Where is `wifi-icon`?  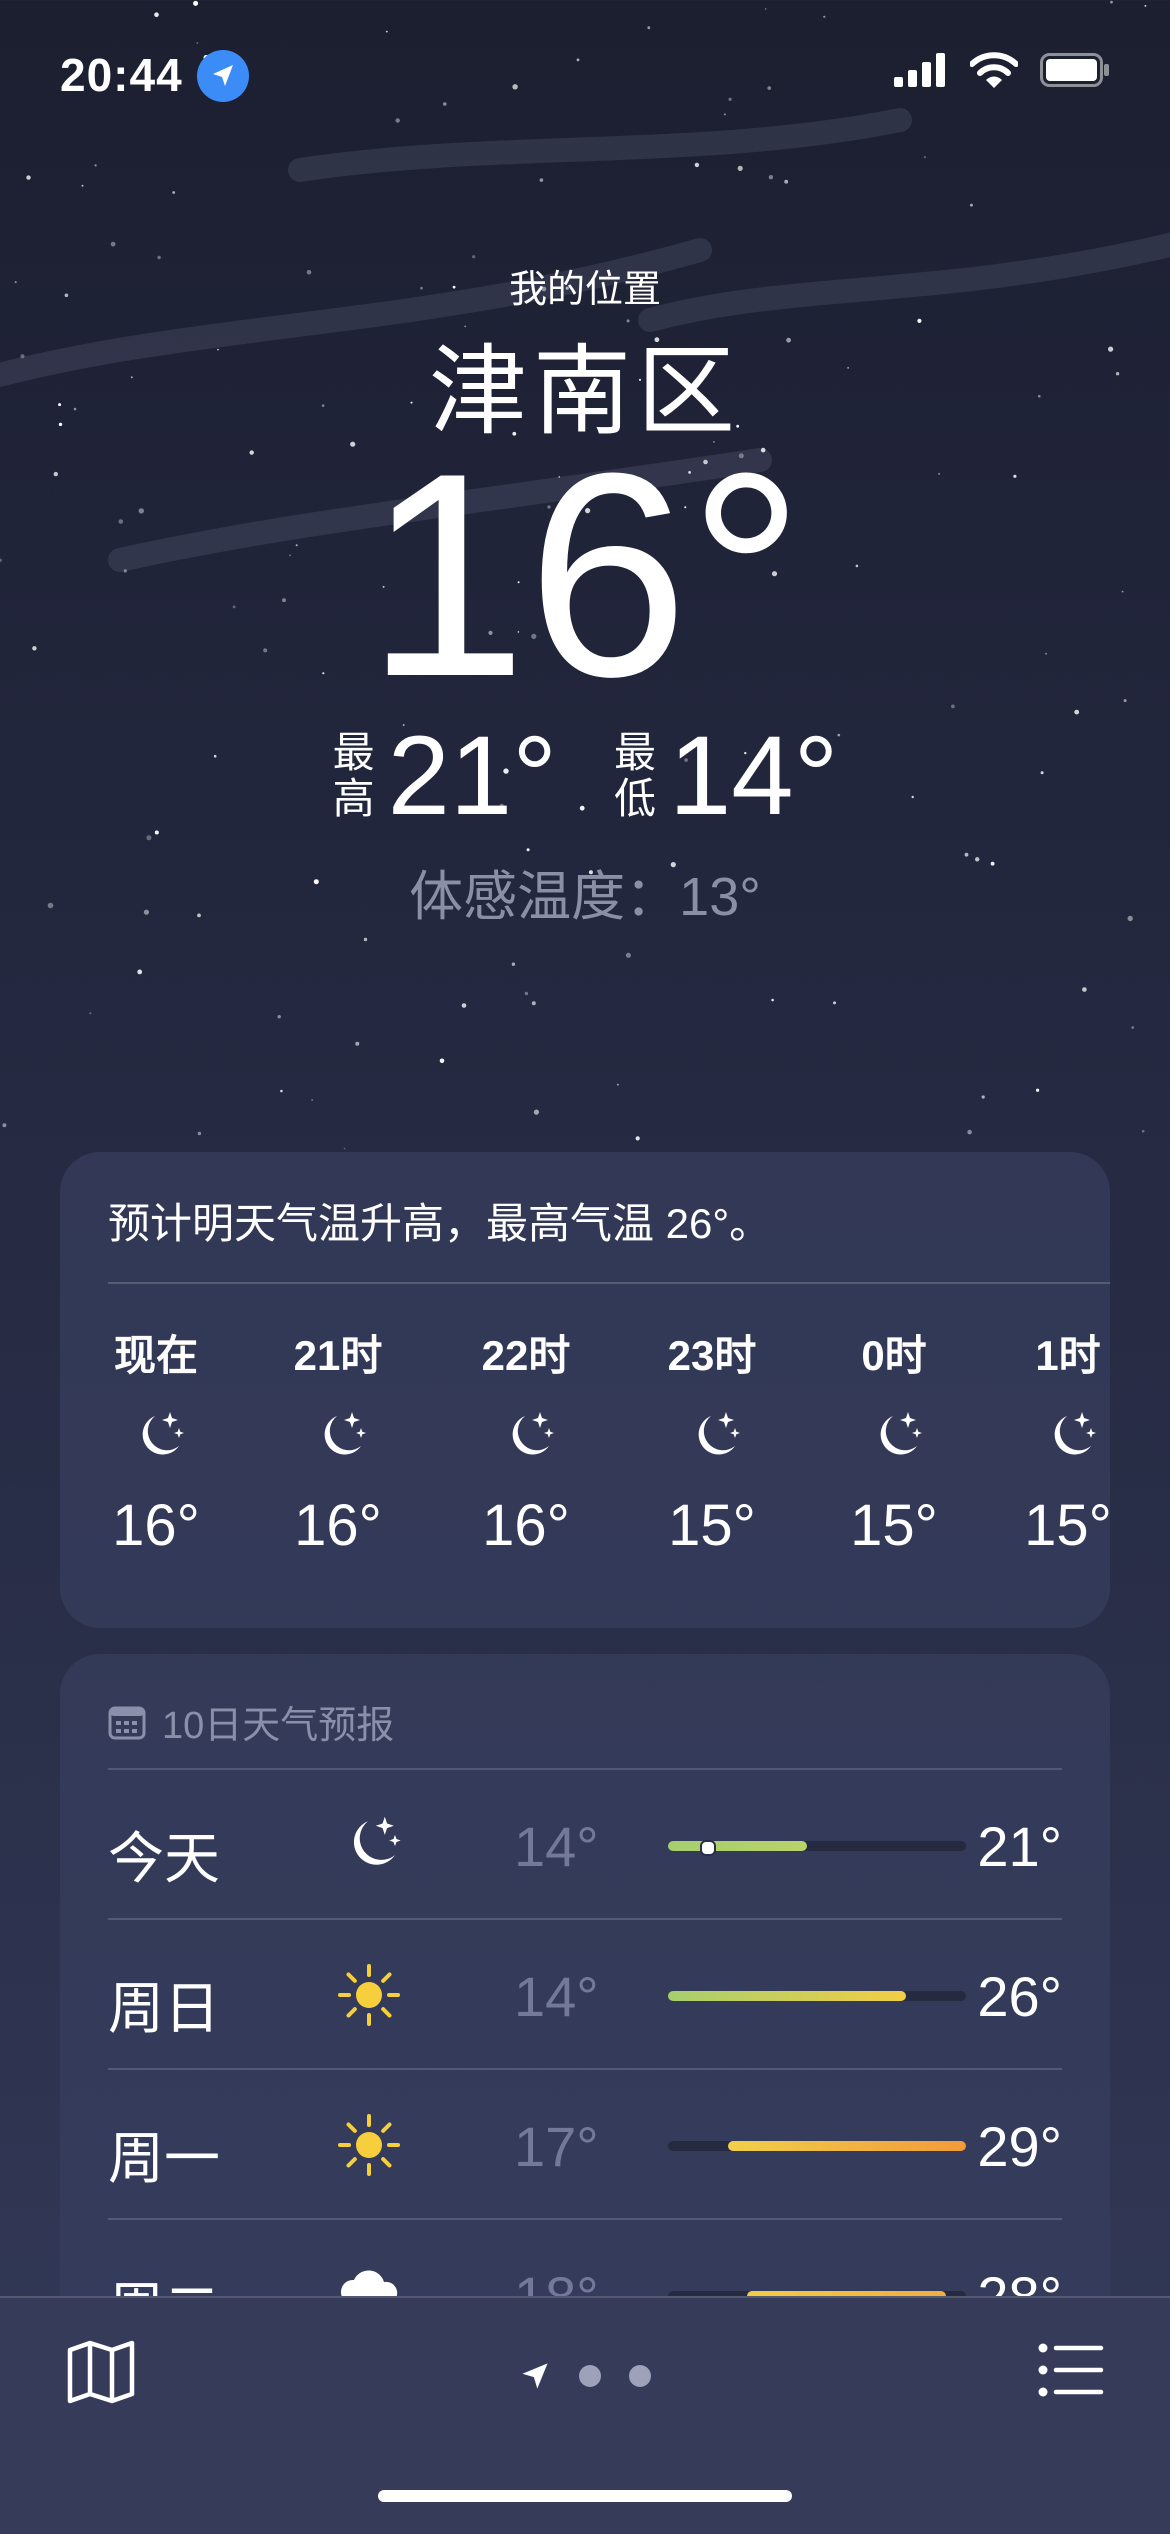 wifi-icon is located at coordinates (994, 70).